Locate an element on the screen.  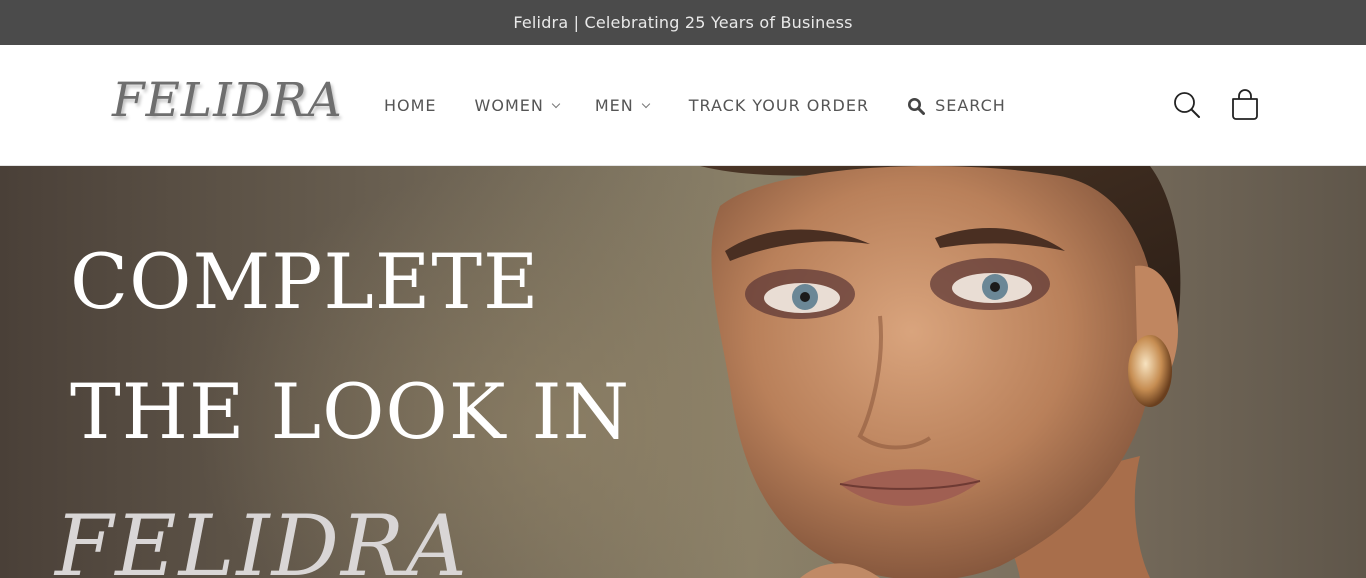
nav-track-order-link: TRACK YOUR ORDER is located at coordinates (779, 105).